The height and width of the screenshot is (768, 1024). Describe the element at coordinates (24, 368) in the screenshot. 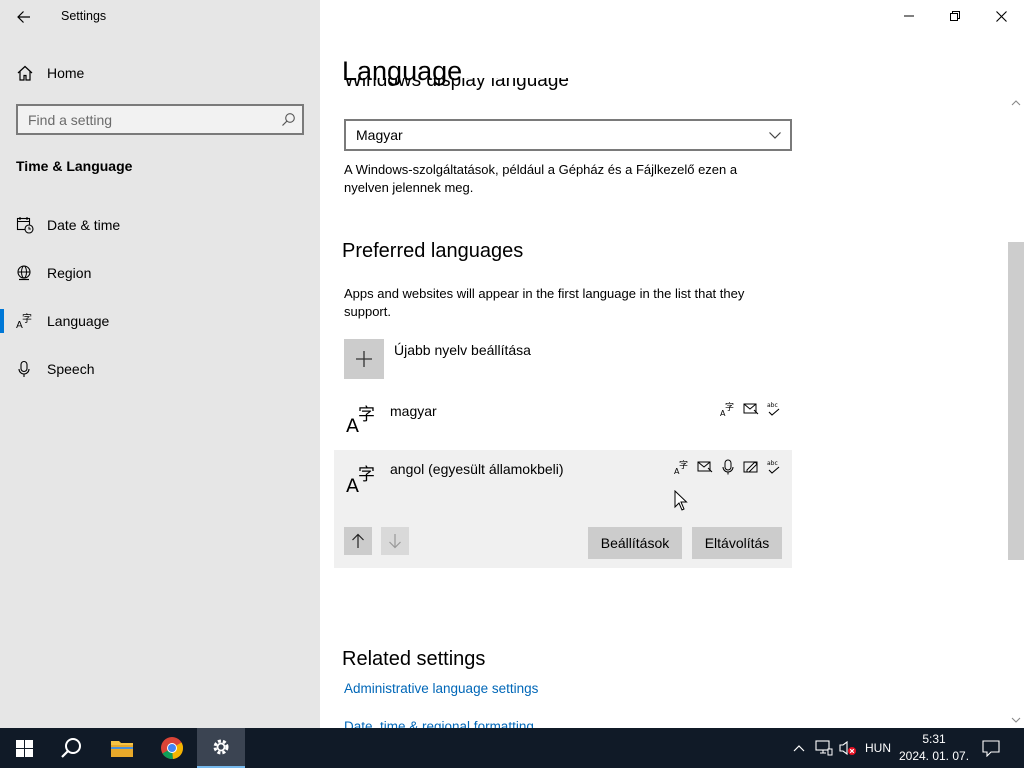

I see `microphone-icon` at that location.